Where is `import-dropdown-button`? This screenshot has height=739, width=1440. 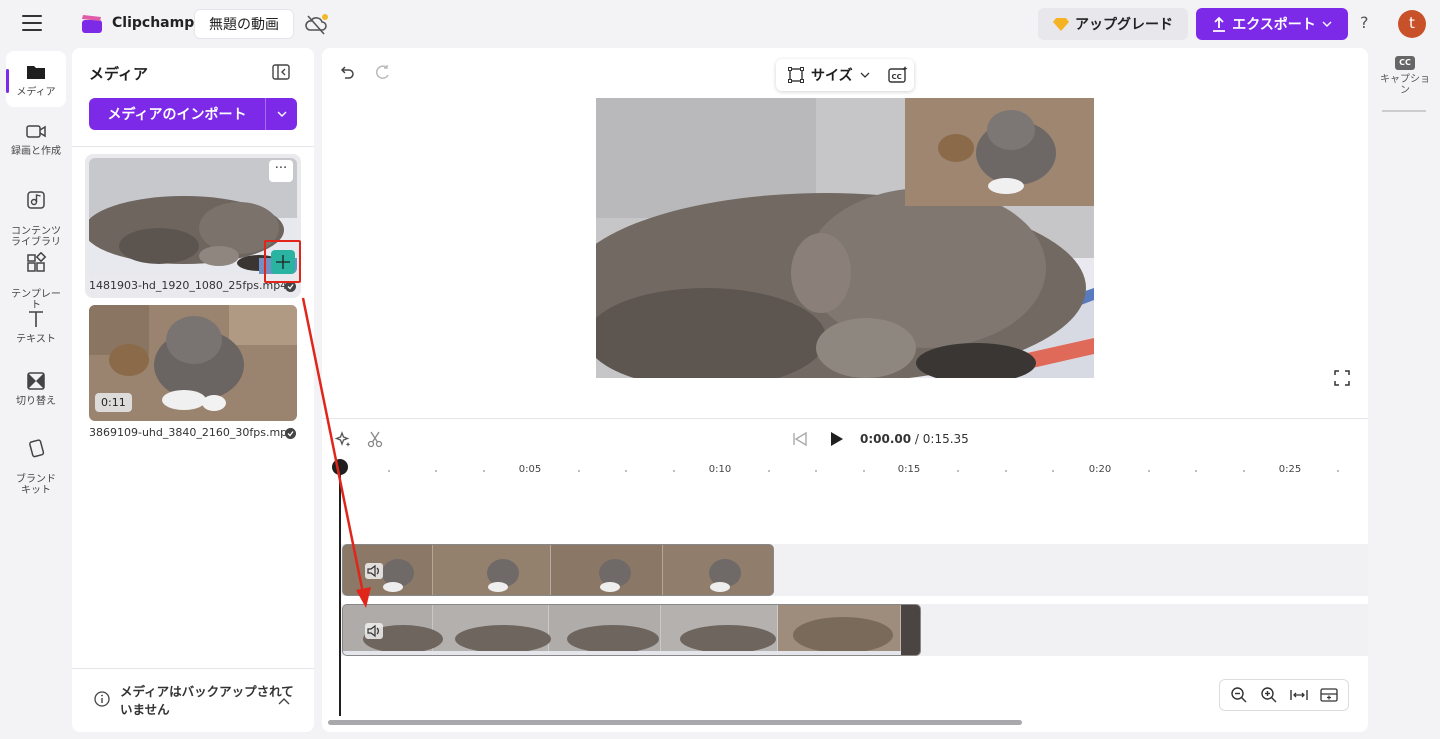
import-dropdown-button is located at coordinates (281, 114).